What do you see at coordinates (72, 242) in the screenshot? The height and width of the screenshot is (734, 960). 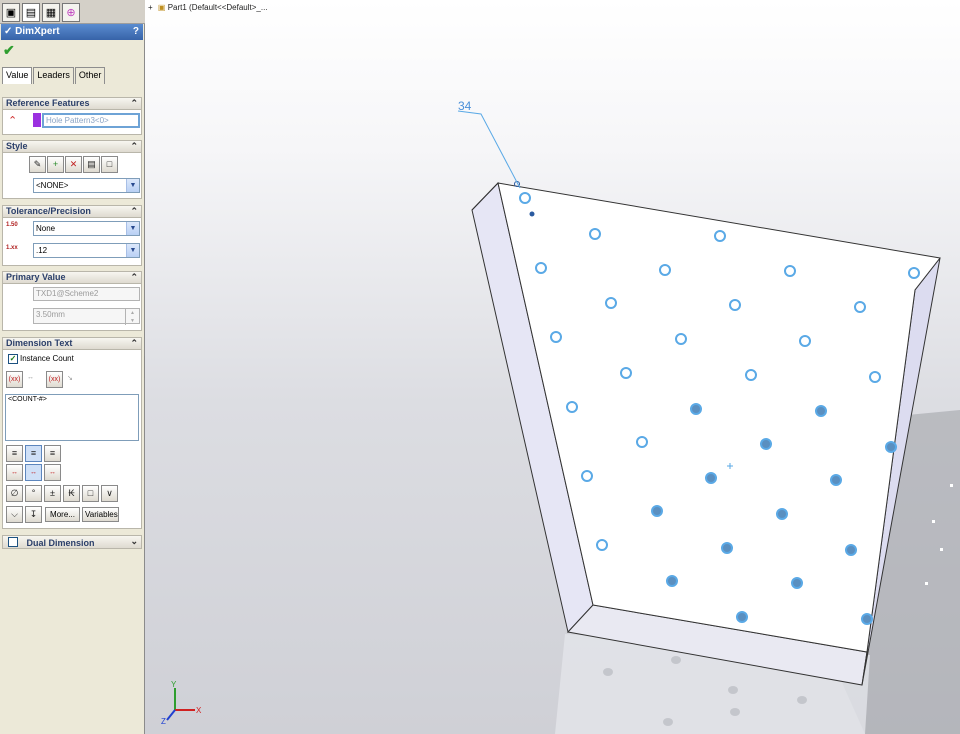 I see `tolerance-precision-body: 1.50 None ▼ 1.xx .12 ▼` at bounding box center [72, 242].